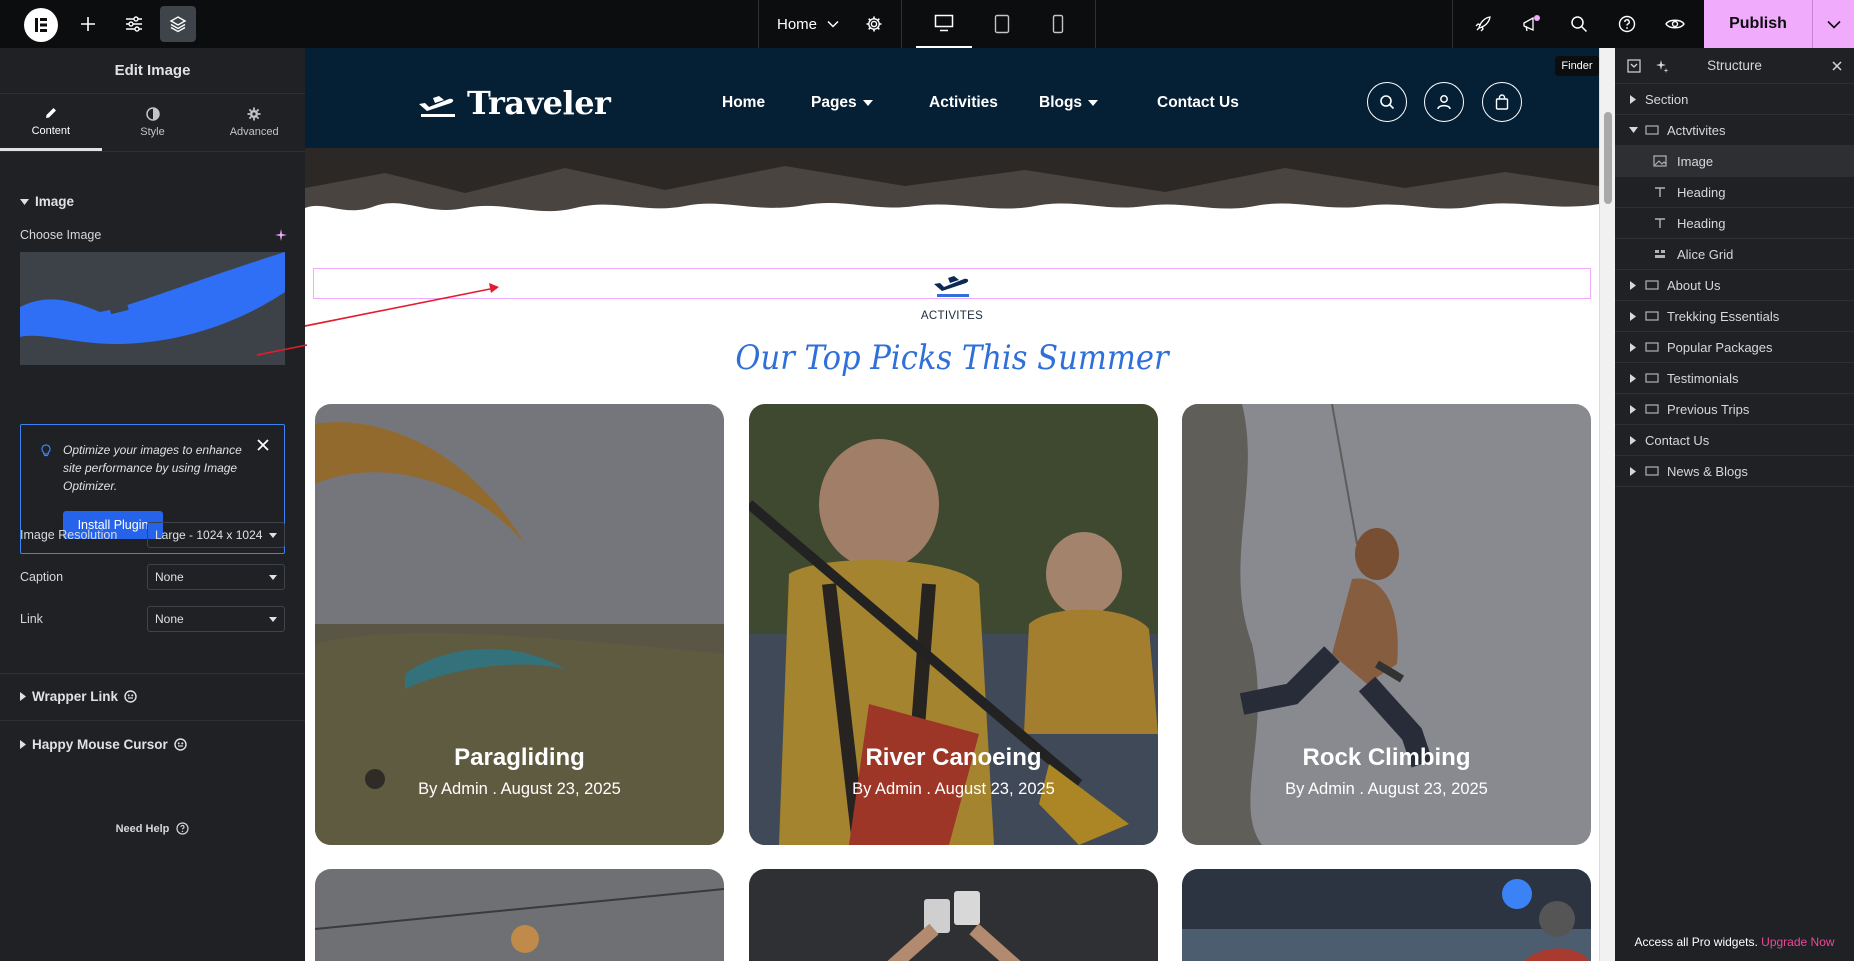  I want to click on section-happy-cursor-toggle: Happy Mouse Cursor, so click(103, 744).